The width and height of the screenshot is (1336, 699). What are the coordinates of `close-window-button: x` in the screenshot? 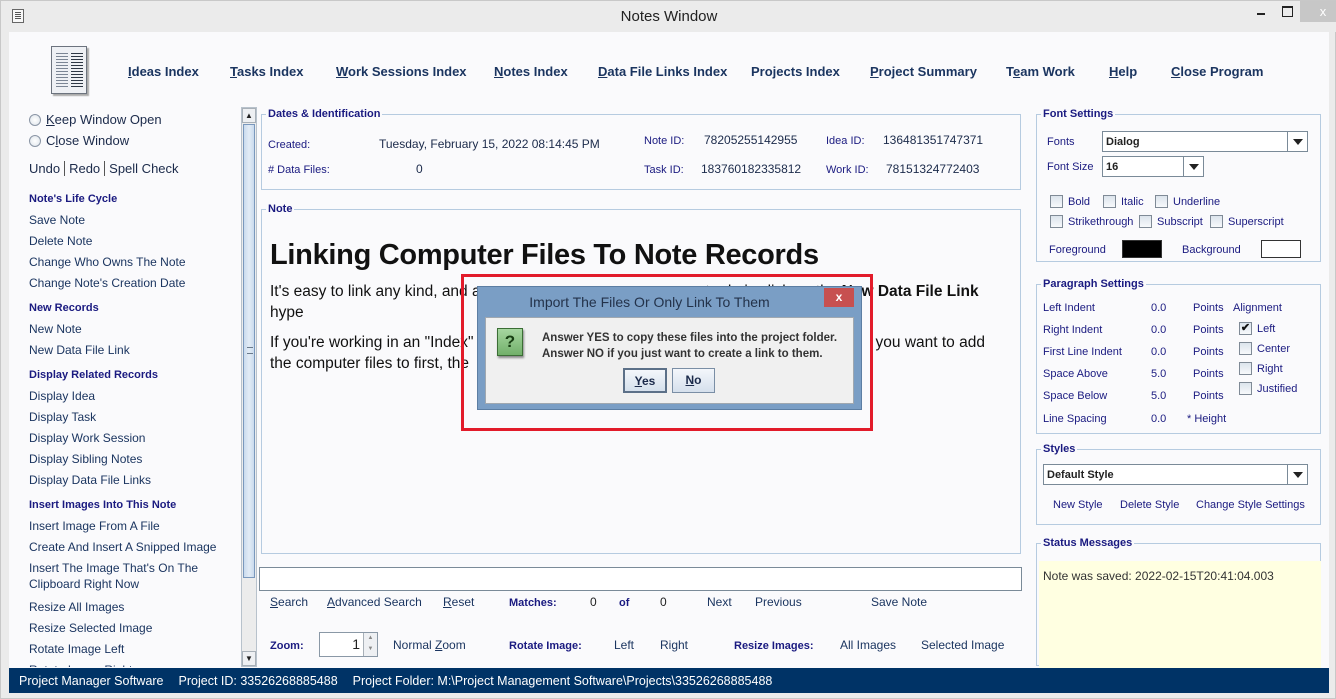 It's located at (1318, 11).